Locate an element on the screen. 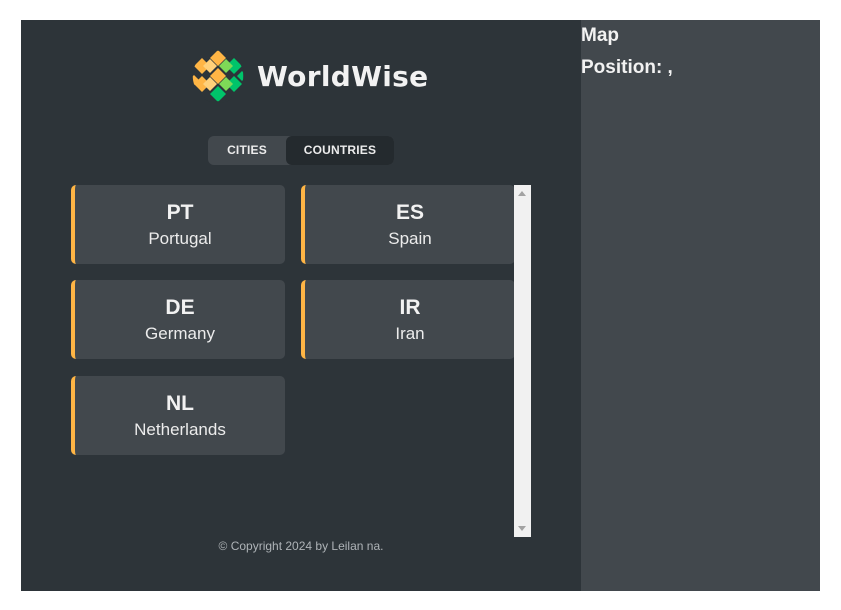 Image resolution: width=841 pixels, height=610 pixels. country-card: NL Netherlands is located at coordinates (178, 415).